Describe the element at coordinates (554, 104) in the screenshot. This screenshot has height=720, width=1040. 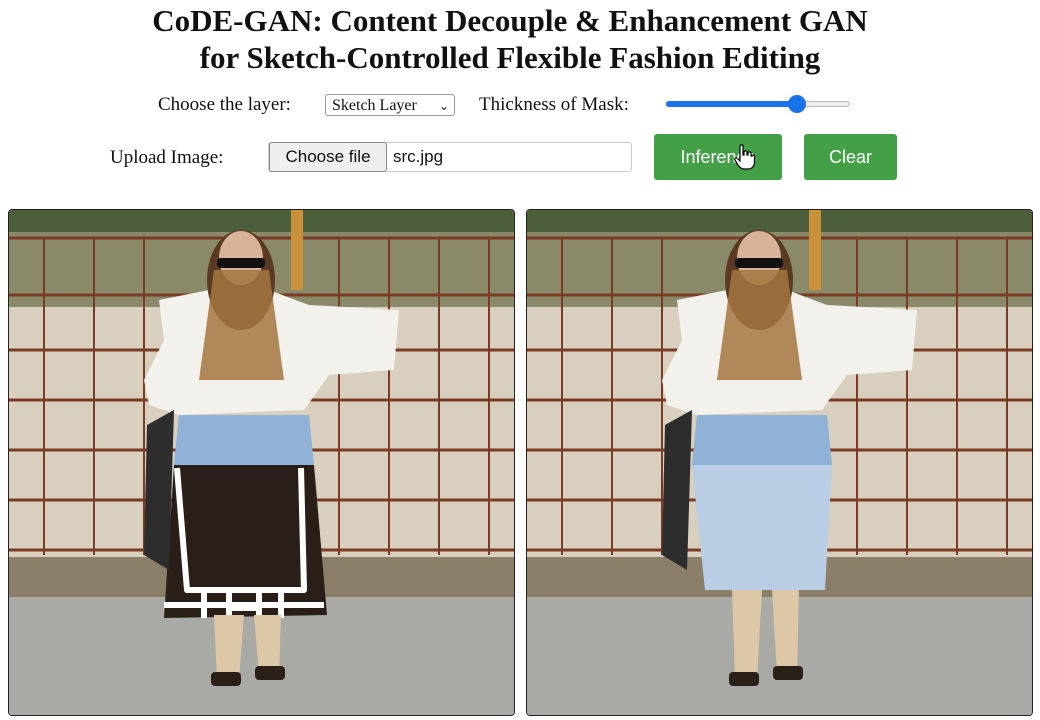
I see `thickness-label: Thickness of Mask:` at that location.